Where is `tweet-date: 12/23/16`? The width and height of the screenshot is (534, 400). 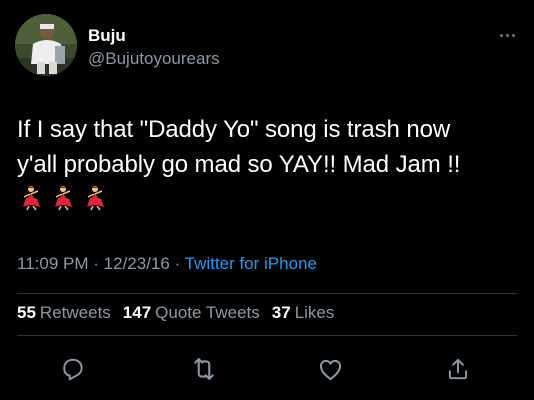
tweet-date: 12/23/16 is located at coordinates (137, 263).